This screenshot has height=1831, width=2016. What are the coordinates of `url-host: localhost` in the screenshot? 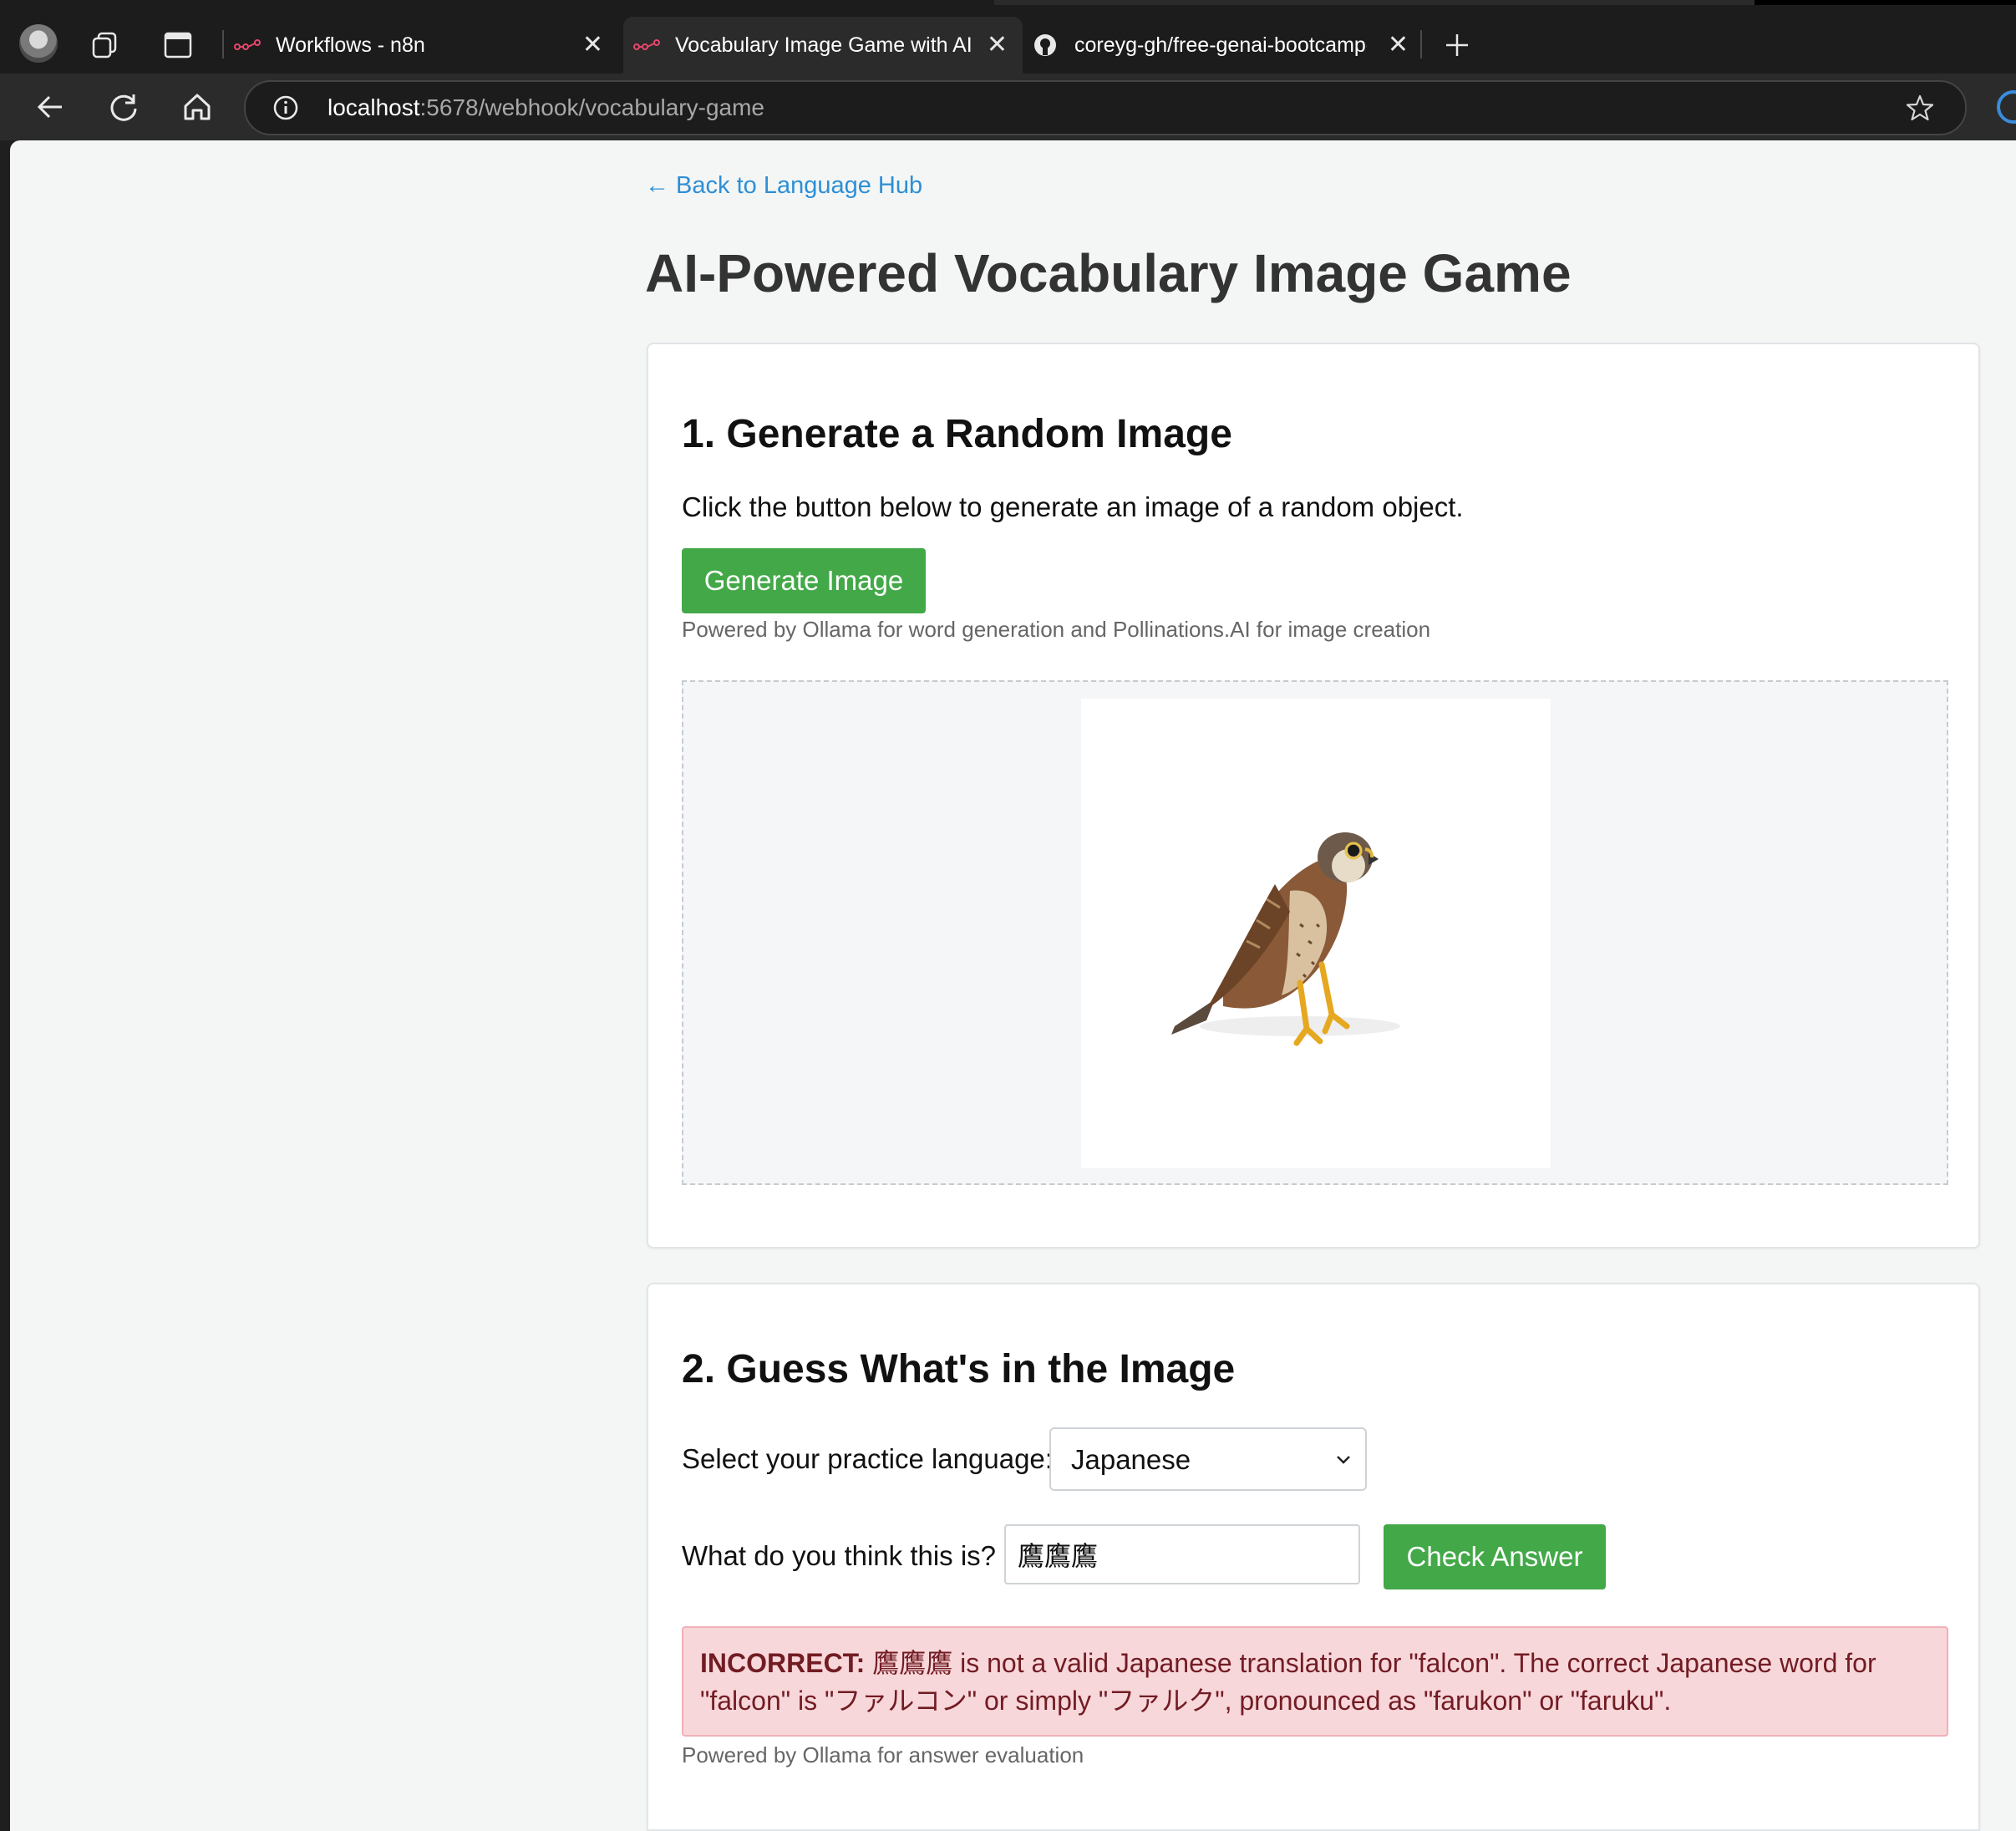 It's located at (374, 107).